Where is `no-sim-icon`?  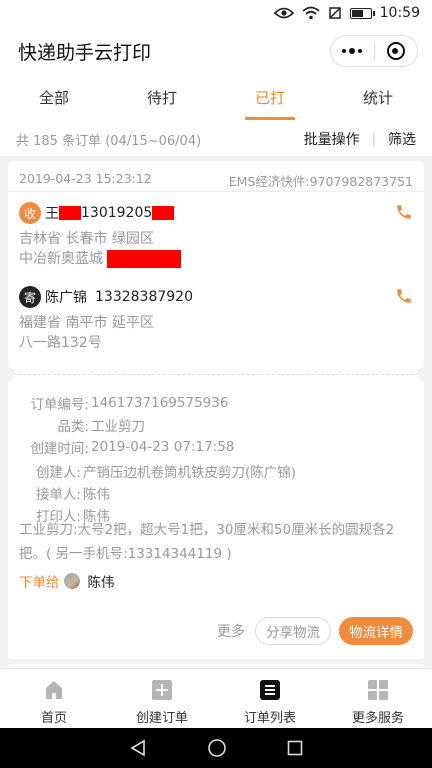
no-sim-icon is located at coordinates (334, 13).